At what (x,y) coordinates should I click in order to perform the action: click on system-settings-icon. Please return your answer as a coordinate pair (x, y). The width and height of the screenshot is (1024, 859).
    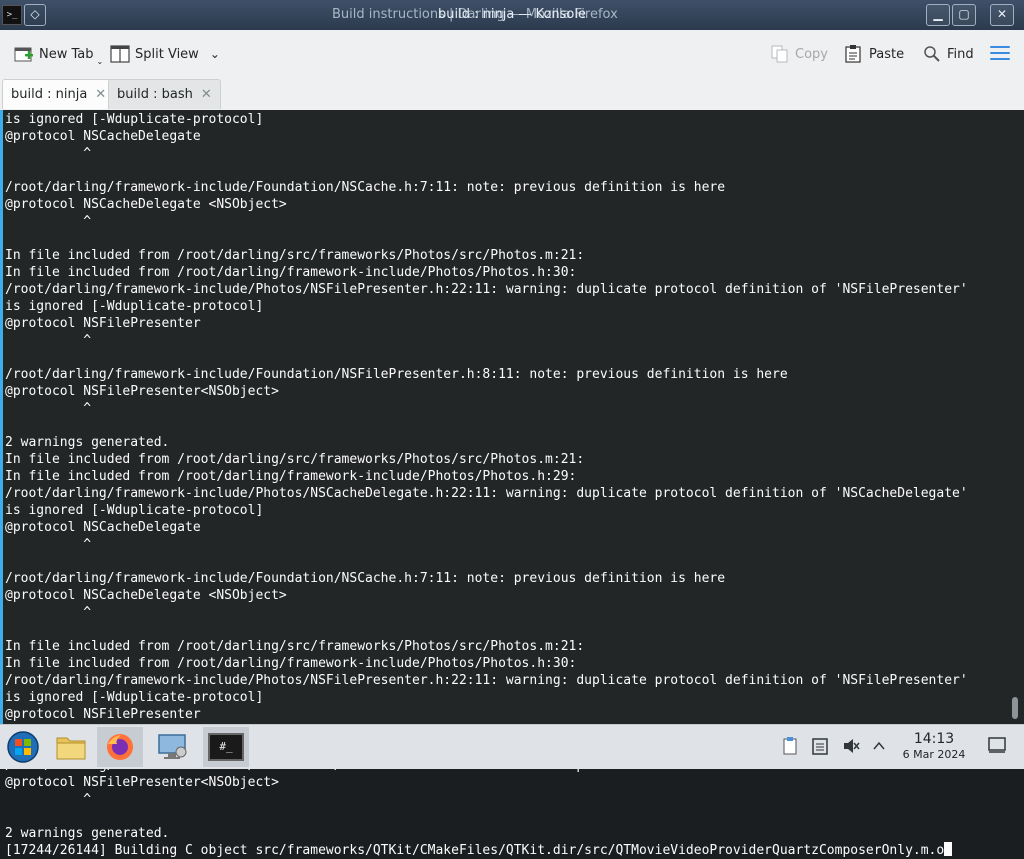
    Looking at the image, I should click on (172, 746).